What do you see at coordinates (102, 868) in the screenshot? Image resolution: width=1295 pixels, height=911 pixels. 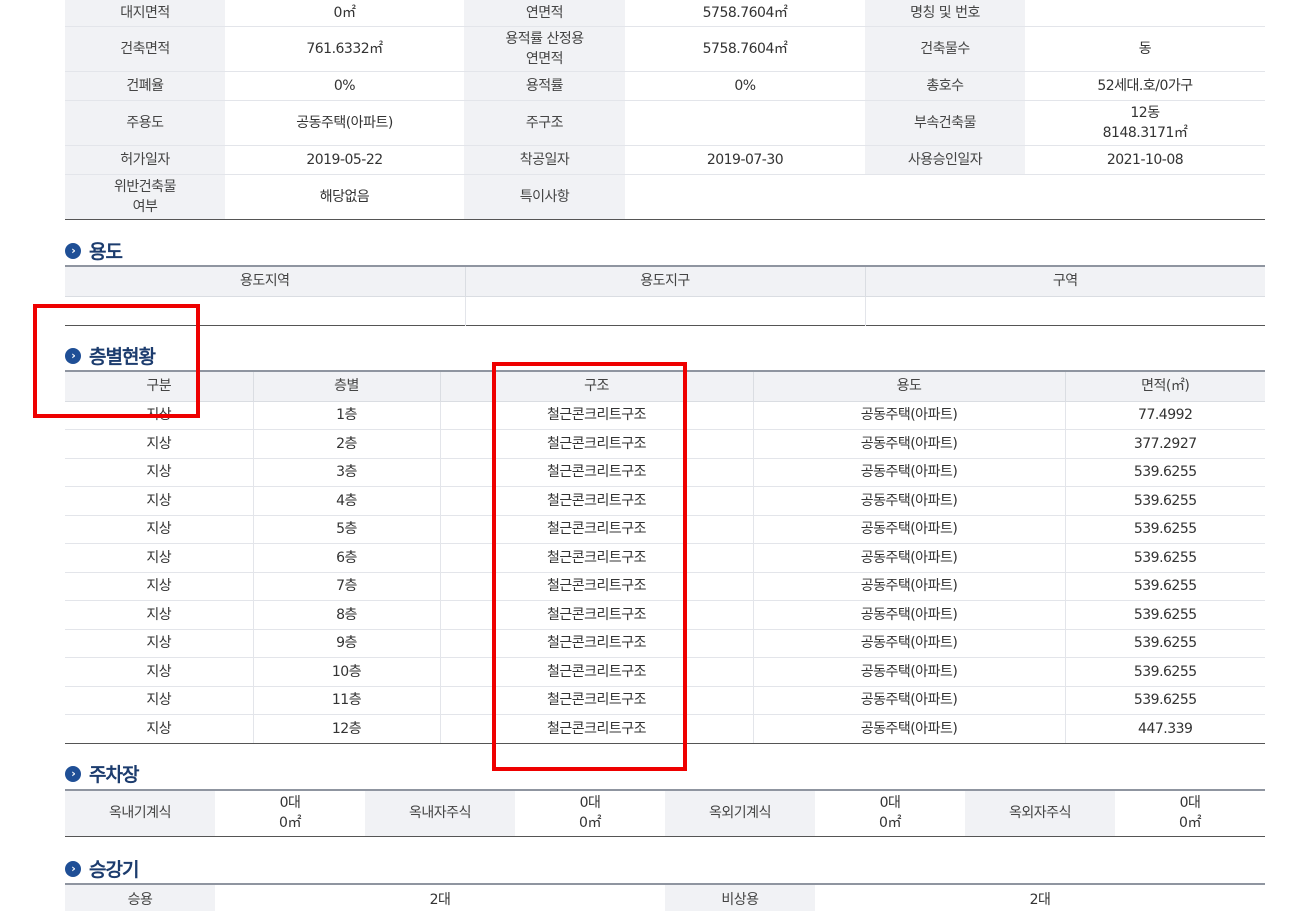 I see `elevator-section-title: › 승강기` at bounding box center [102, 868].